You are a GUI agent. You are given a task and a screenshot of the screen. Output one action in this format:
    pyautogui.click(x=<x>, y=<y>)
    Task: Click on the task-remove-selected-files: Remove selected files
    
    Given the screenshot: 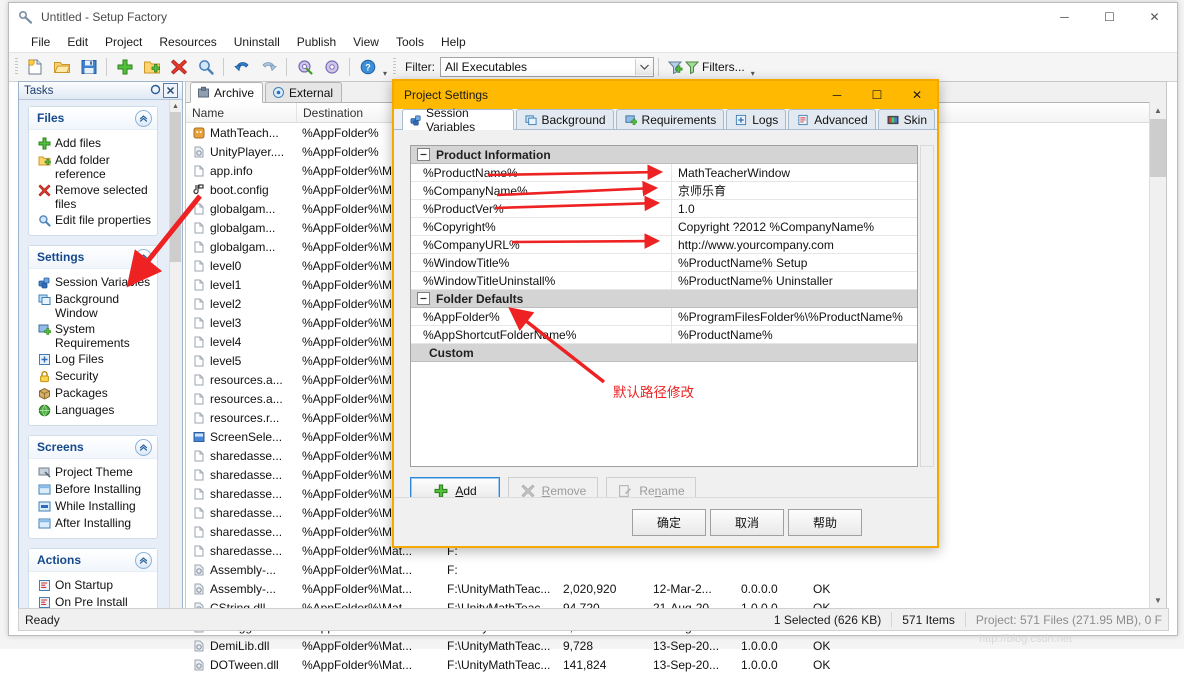 What is the action you would take?
    pyautogui.click(x=94, y=197)
    